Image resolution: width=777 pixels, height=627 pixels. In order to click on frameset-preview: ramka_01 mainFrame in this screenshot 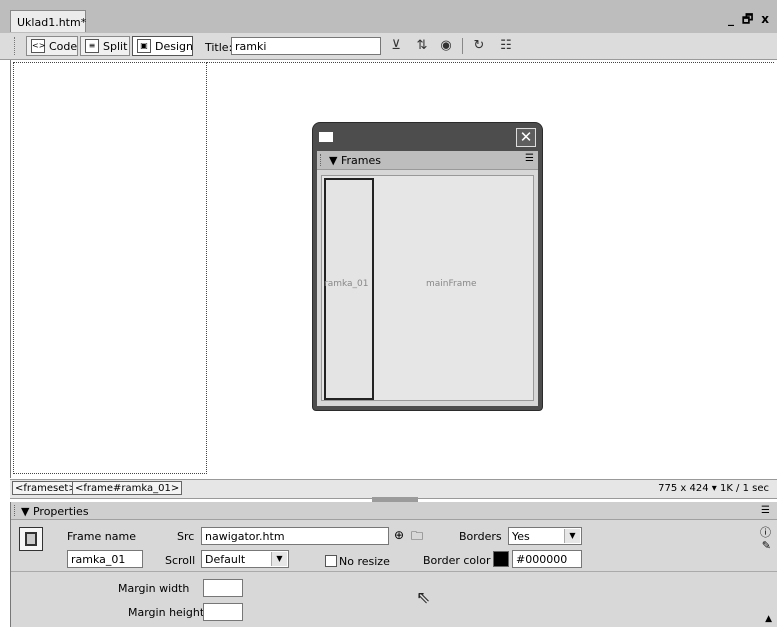, I will do `click(427, 288)`.